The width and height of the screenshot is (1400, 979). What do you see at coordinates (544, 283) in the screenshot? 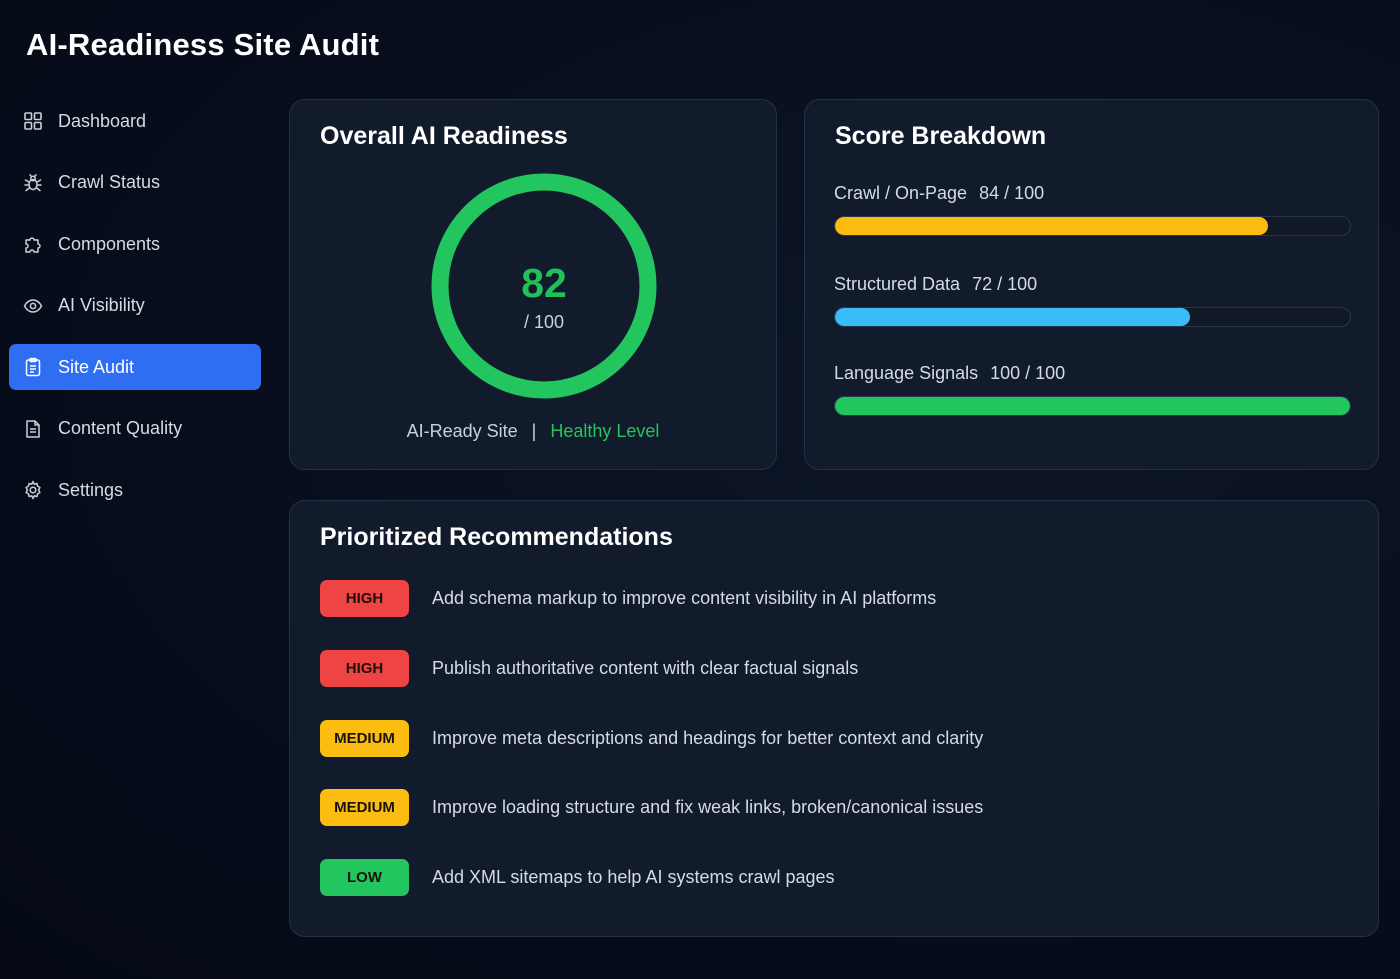
I see `overall-score: 82` at bounding box center [544, 283].